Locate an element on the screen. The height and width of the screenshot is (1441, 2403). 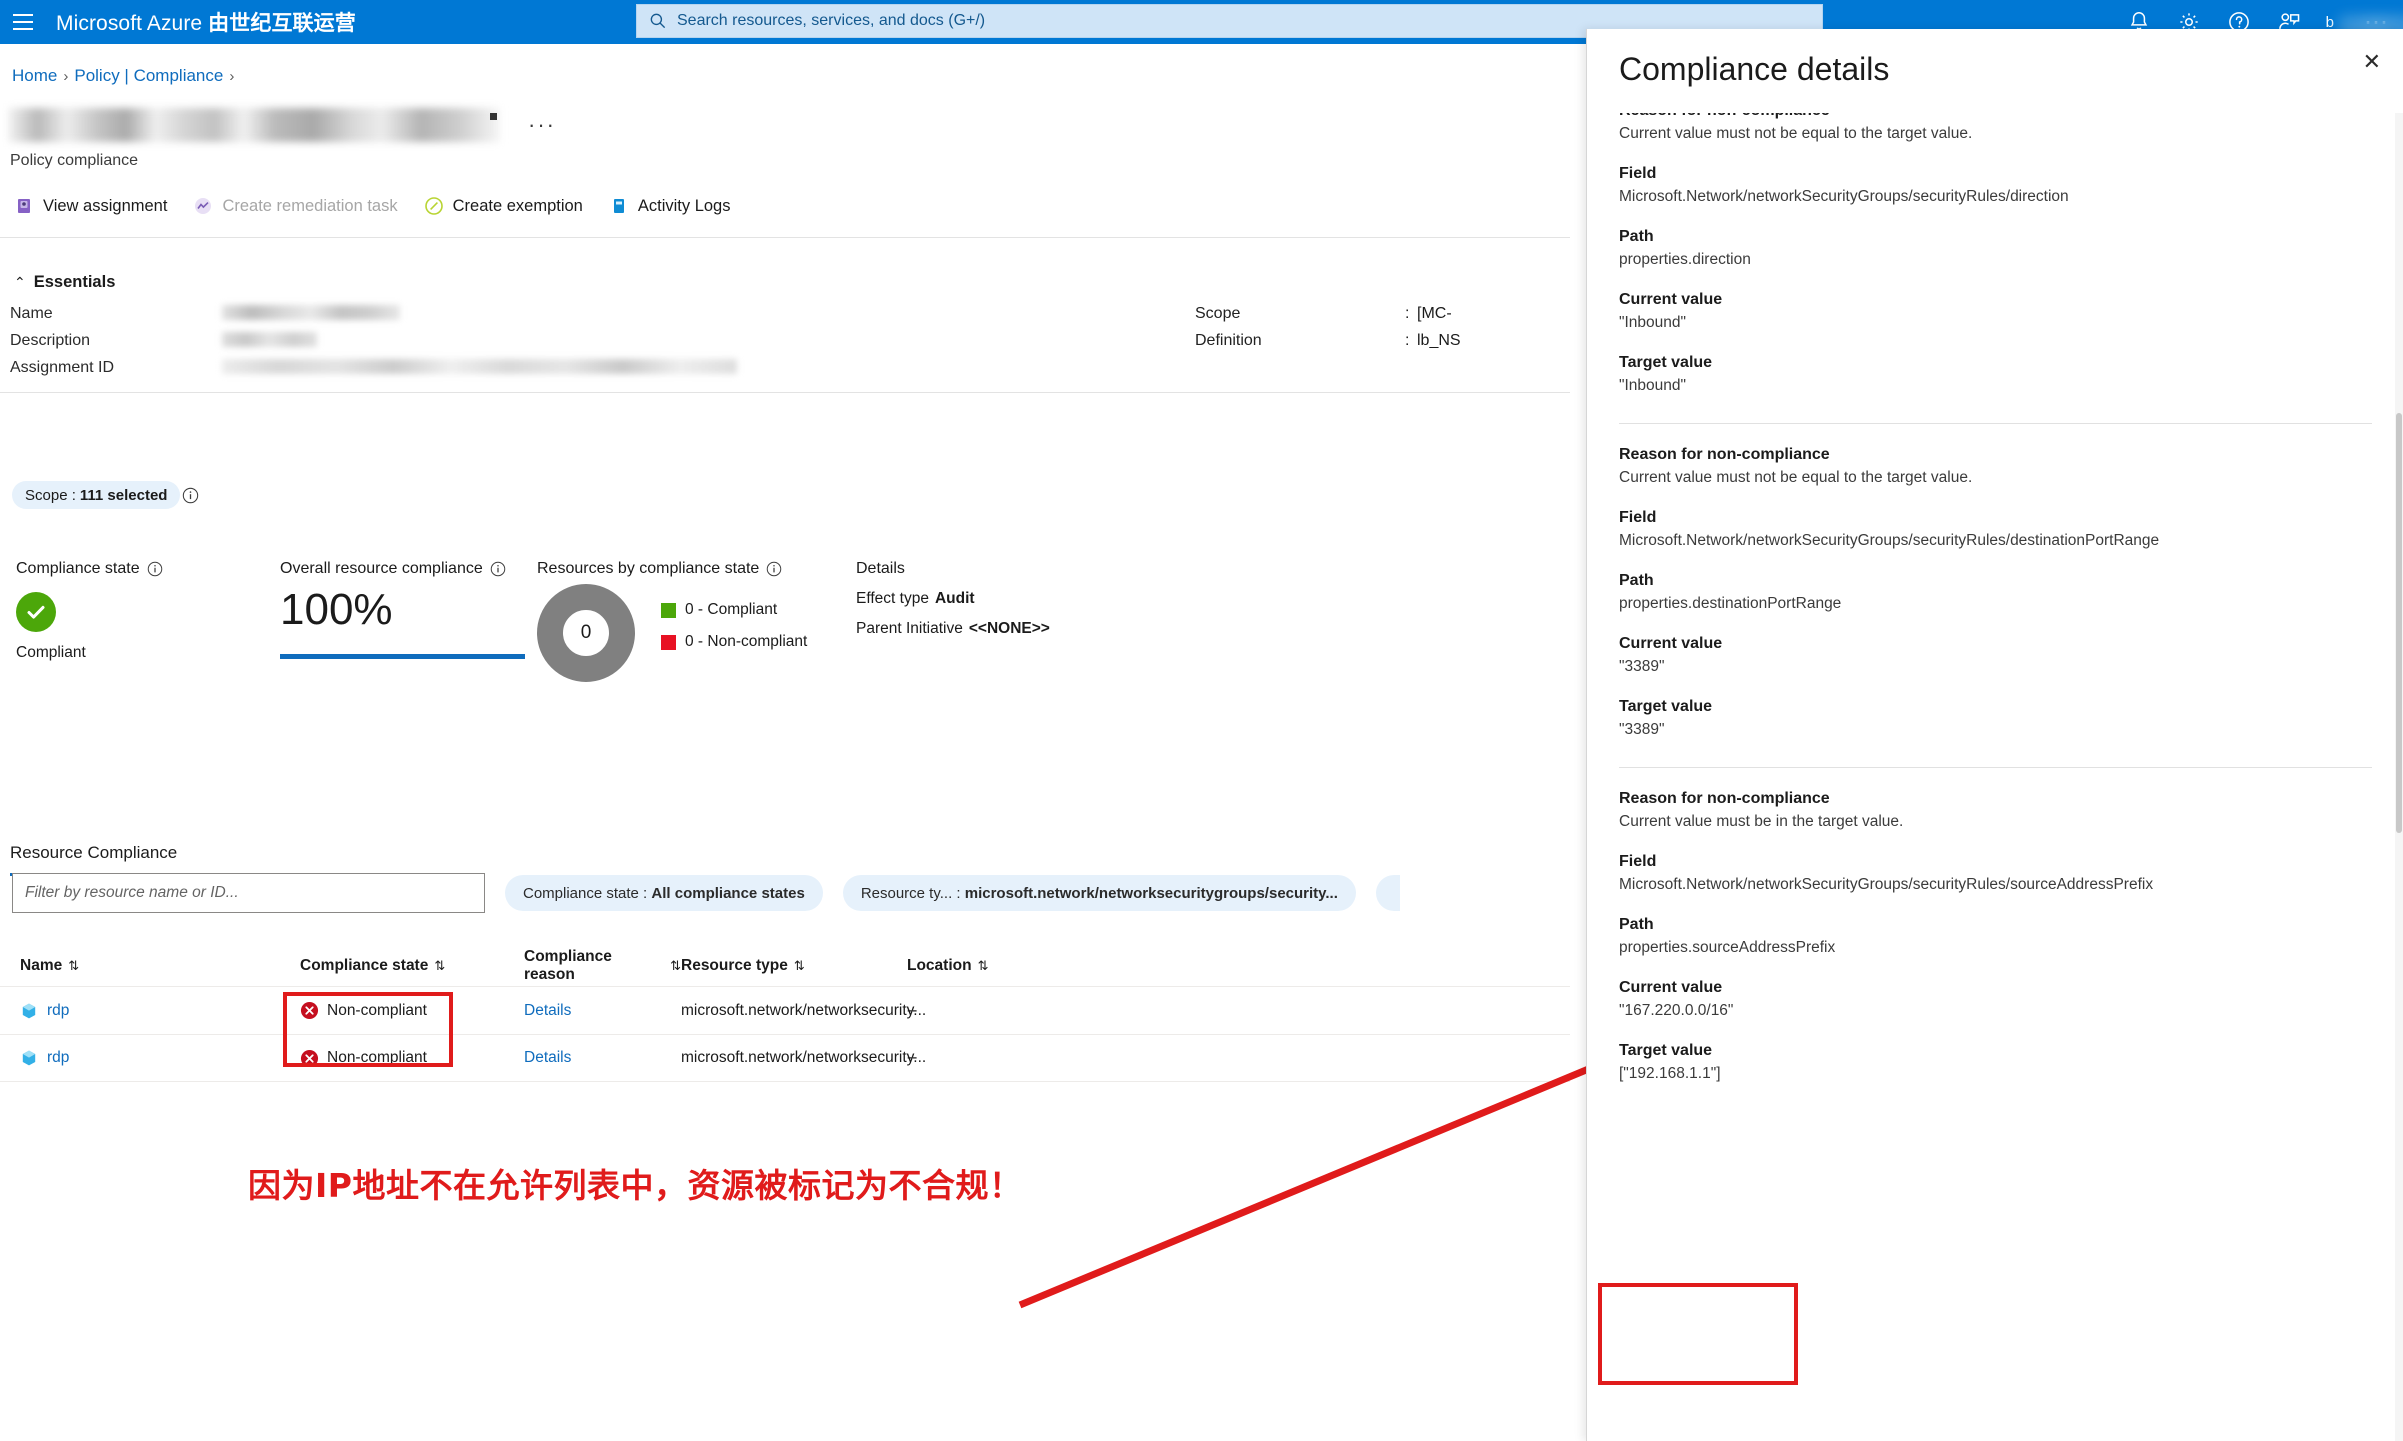
column-header-name-label: Name is located at coordinates (41, 965).